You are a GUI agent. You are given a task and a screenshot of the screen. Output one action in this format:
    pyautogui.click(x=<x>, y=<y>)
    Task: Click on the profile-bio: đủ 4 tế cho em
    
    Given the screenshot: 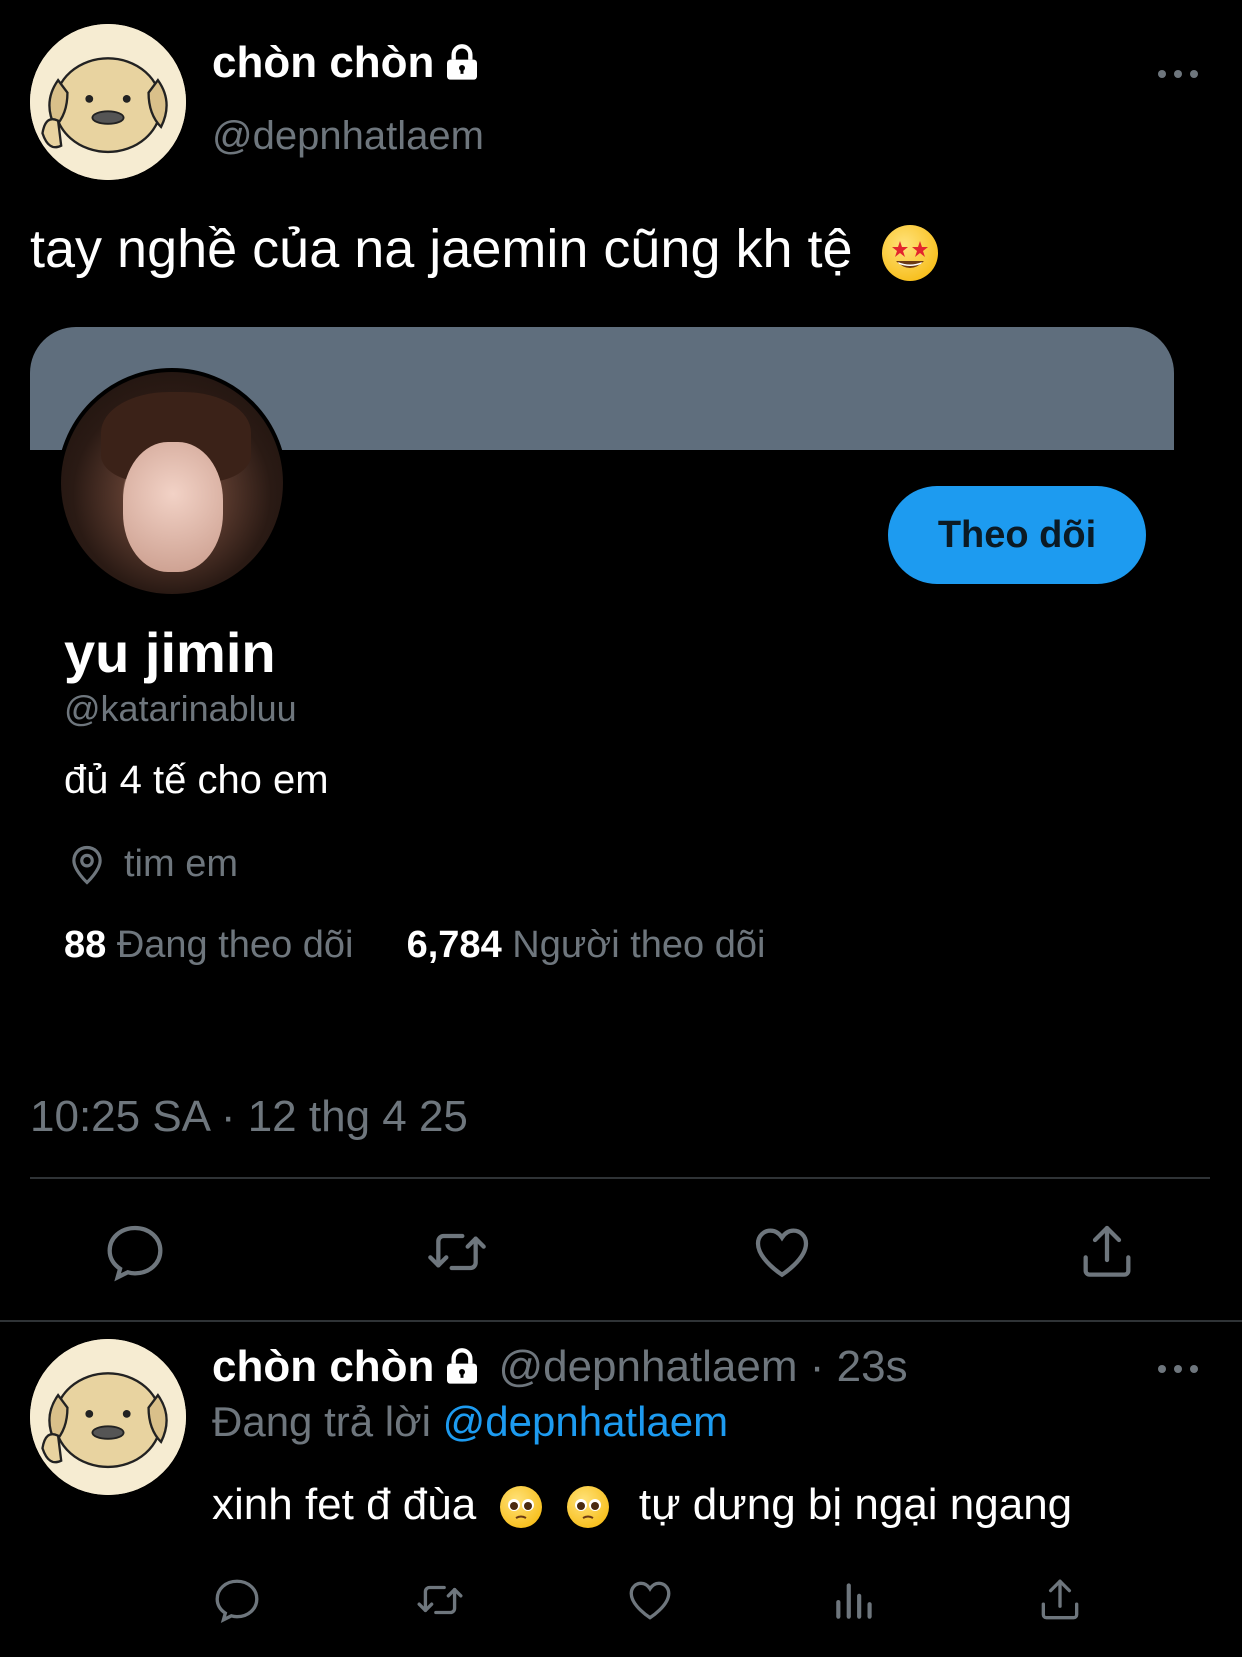 What is the action you would take?
    pyautogui.click(x=196, y=780)
    